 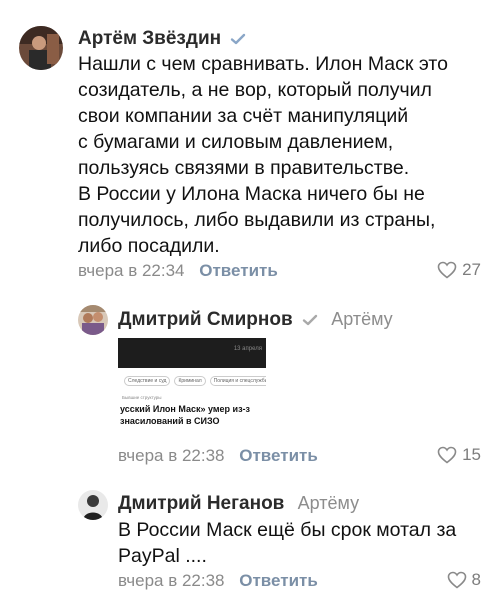 I want to click on text-line: Нашли с чем сравнивать. Илон Маск это, so click(x=263, y=64).